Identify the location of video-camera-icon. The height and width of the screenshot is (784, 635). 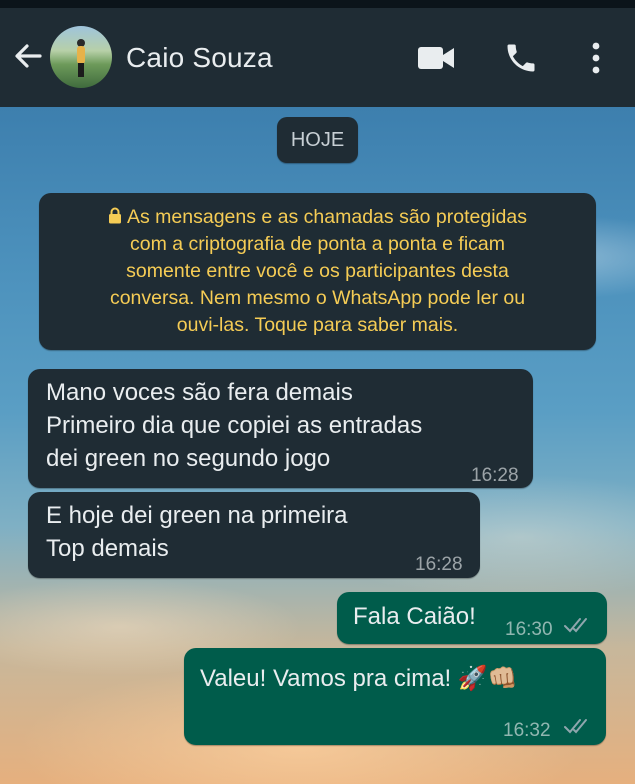
(436, 58).